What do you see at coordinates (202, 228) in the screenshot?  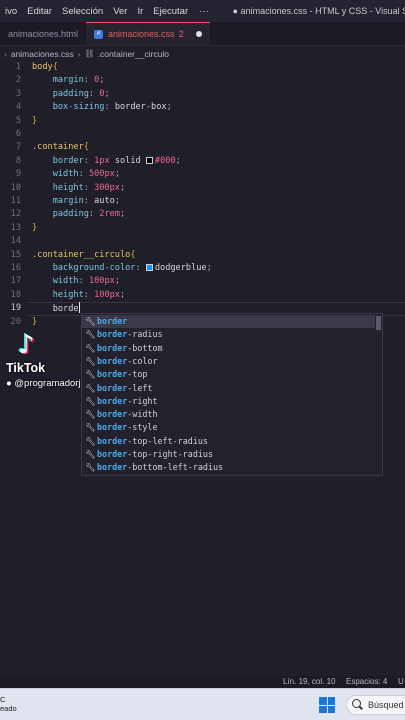 I see `code-line: 13}` at bounding box center [202, 228].